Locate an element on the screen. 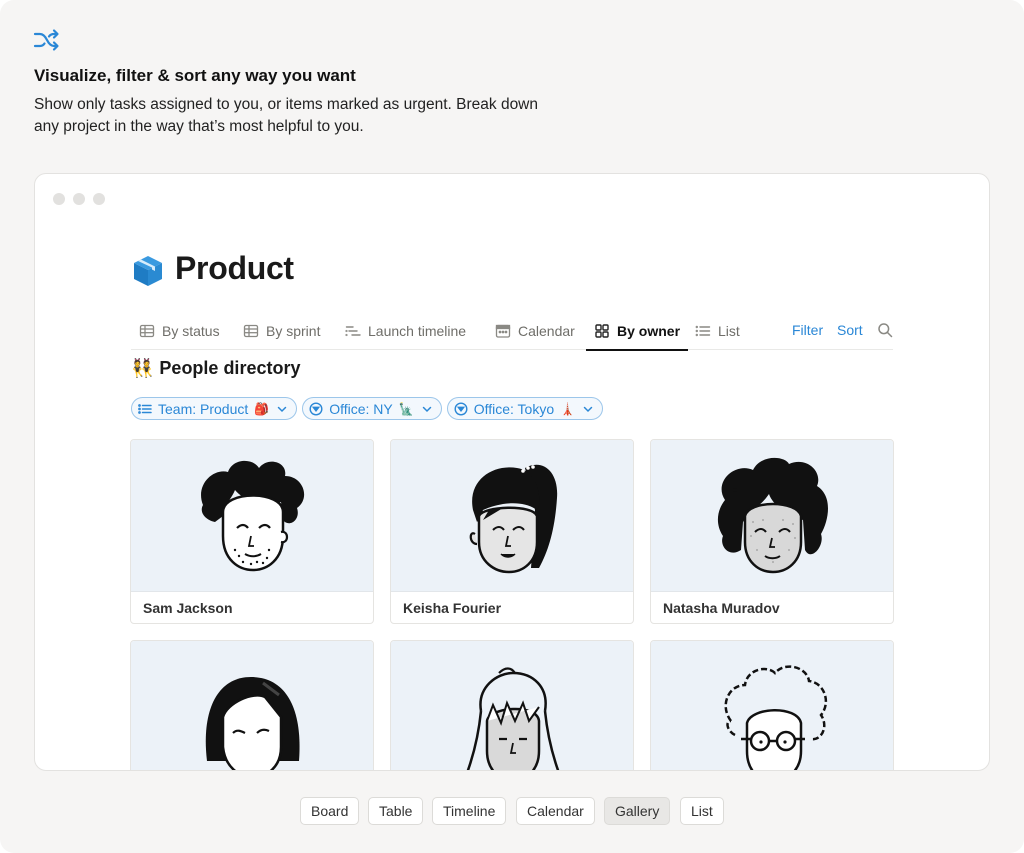 Image resolution: width=1024 pixels, height=853 pixels. view-timeline-button: Timeline is located at coordinates (469, 811).